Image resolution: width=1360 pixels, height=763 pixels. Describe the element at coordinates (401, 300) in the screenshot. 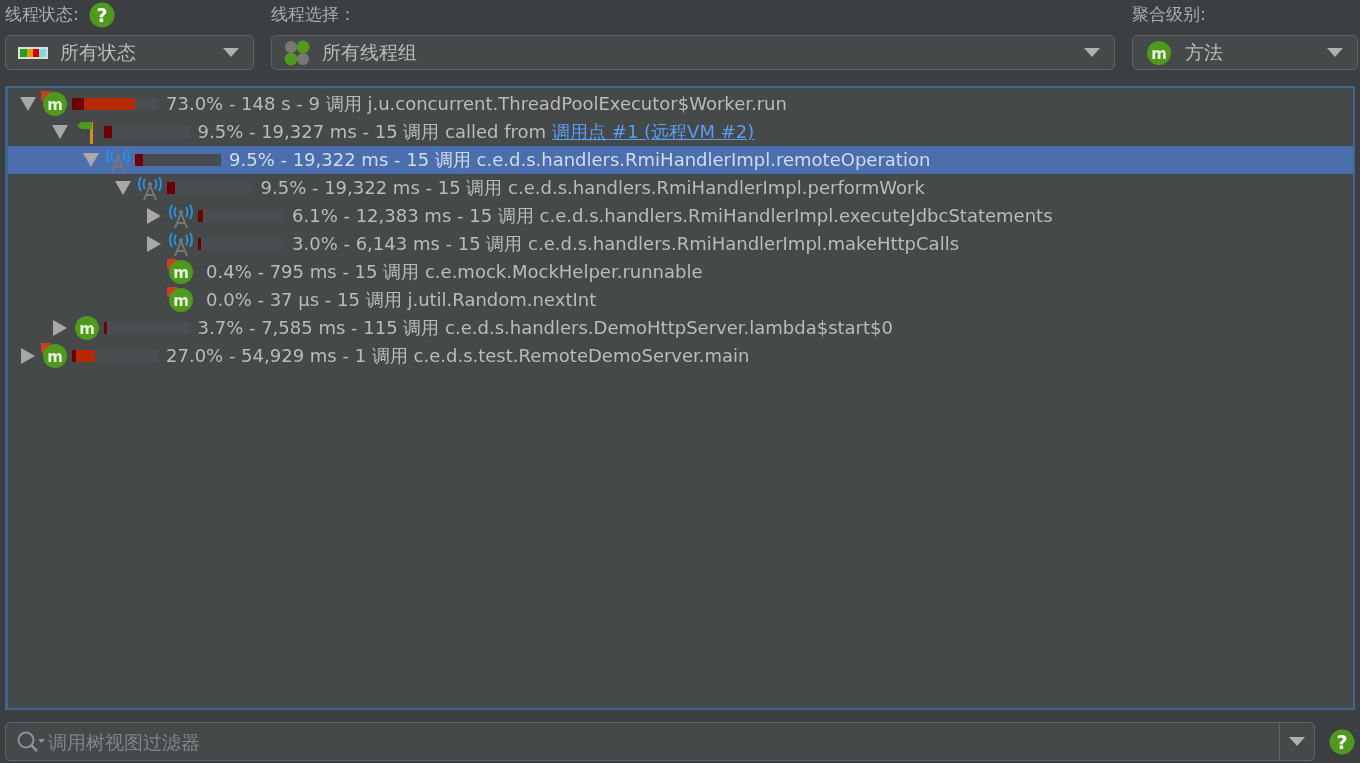

I see `call-tree-node-text: 0.0% - 37 µs - 15 调用 j.util.Random.nextInt` at that location.